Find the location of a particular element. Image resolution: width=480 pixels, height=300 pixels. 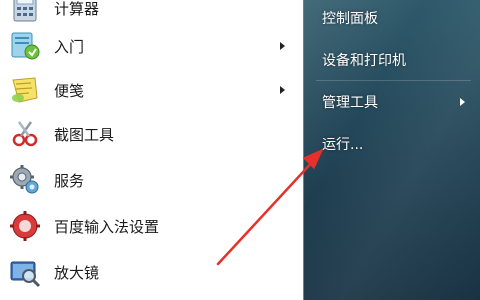

right-item-label: 管理工具 is located at coordinates (350, 103).